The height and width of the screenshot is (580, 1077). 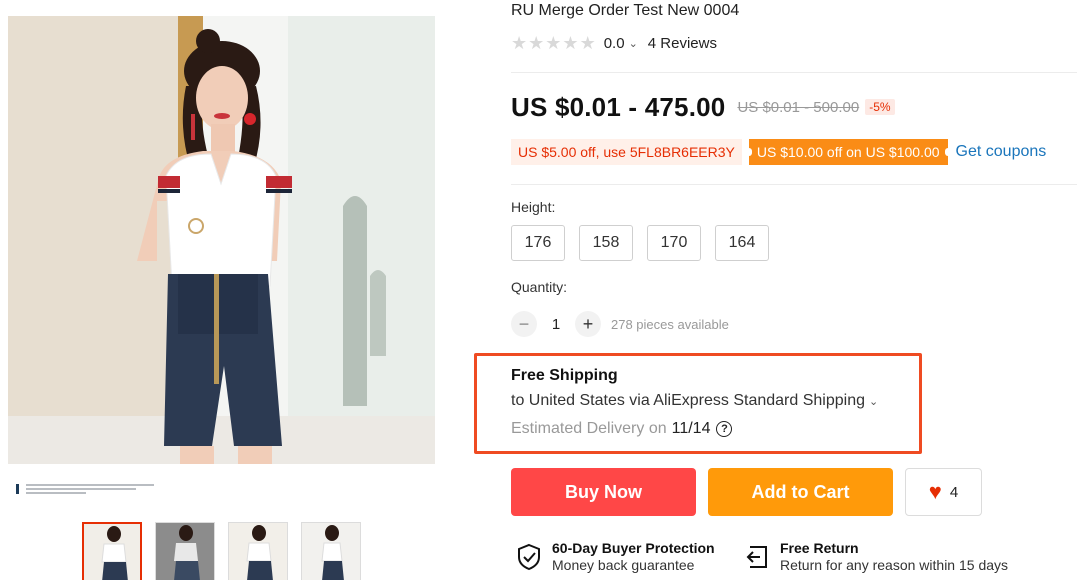 I want to click on help-icon: ?, so click(x=724, y=429).